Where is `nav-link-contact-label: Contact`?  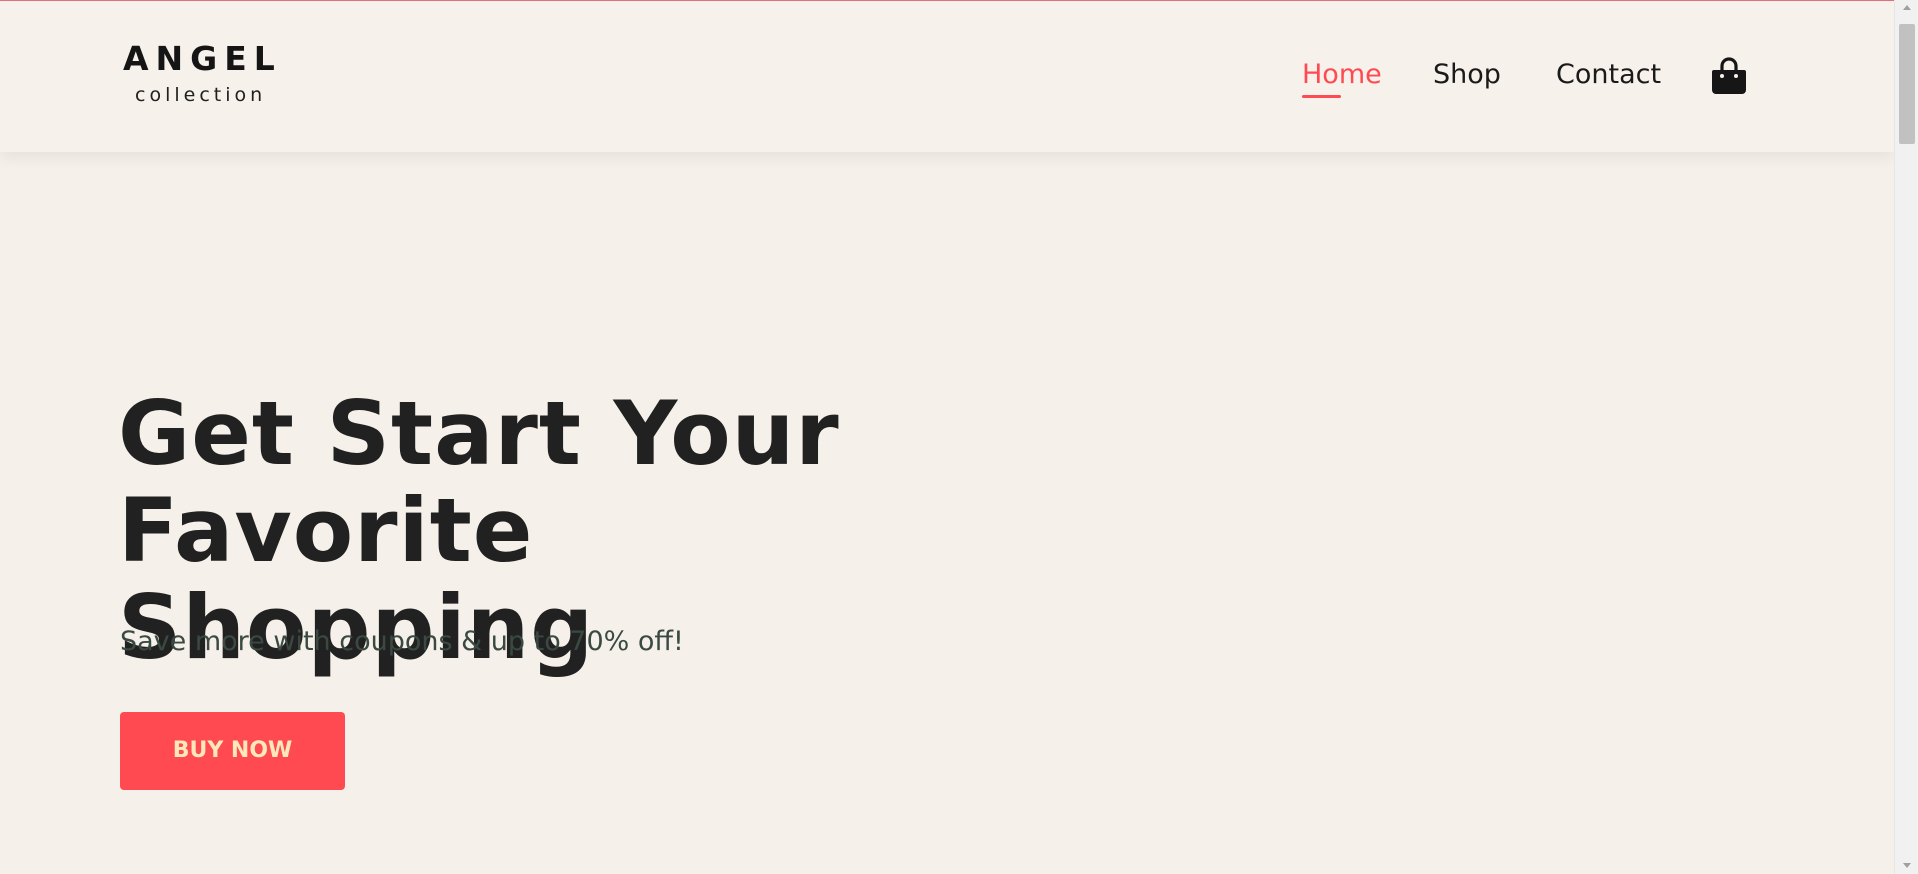
nav-link-contact-label: Contact is located at coordinates (1609, 74).